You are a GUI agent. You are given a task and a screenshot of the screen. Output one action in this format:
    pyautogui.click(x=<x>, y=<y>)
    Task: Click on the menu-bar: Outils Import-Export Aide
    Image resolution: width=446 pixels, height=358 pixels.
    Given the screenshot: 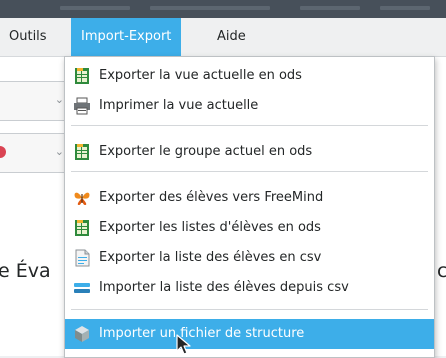 What is the action you would take?
    pyautogui.click(x=223, y=37)
    